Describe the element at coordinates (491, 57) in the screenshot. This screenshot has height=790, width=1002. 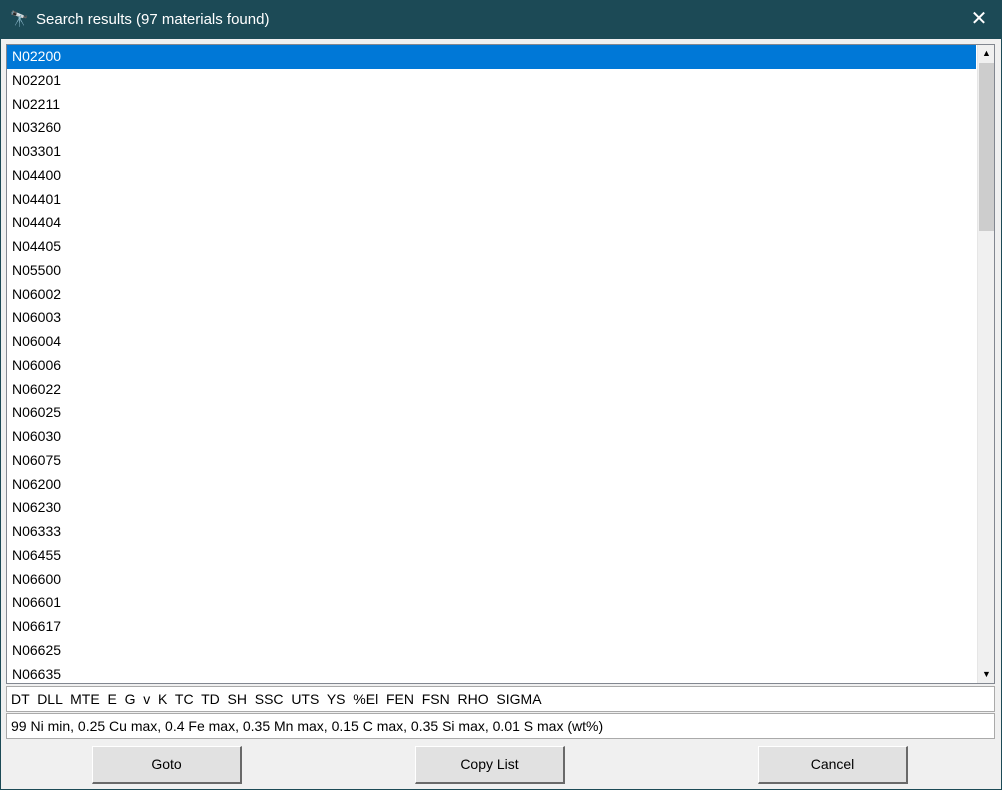
I see `list-item: N02200` at that location.